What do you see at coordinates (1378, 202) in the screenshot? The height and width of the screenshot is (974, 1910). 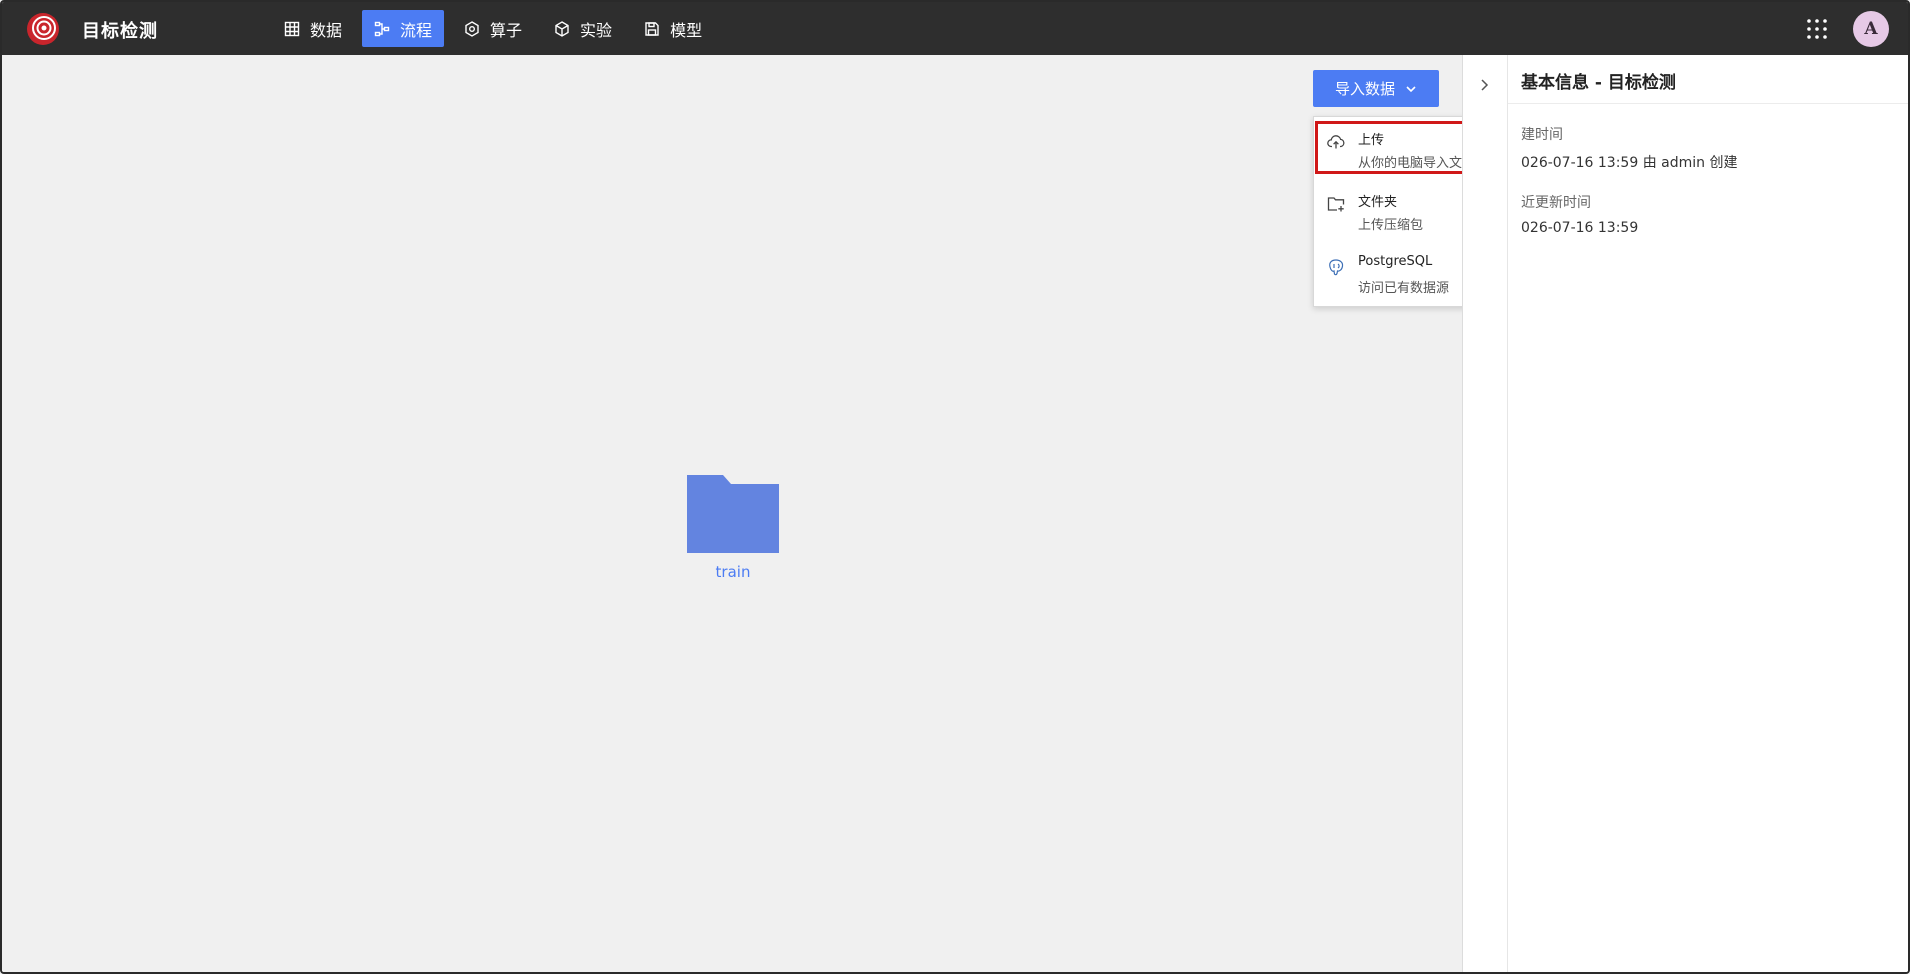 I see `menu-item-title: 文件夹` at bounding box center [1378, 202].